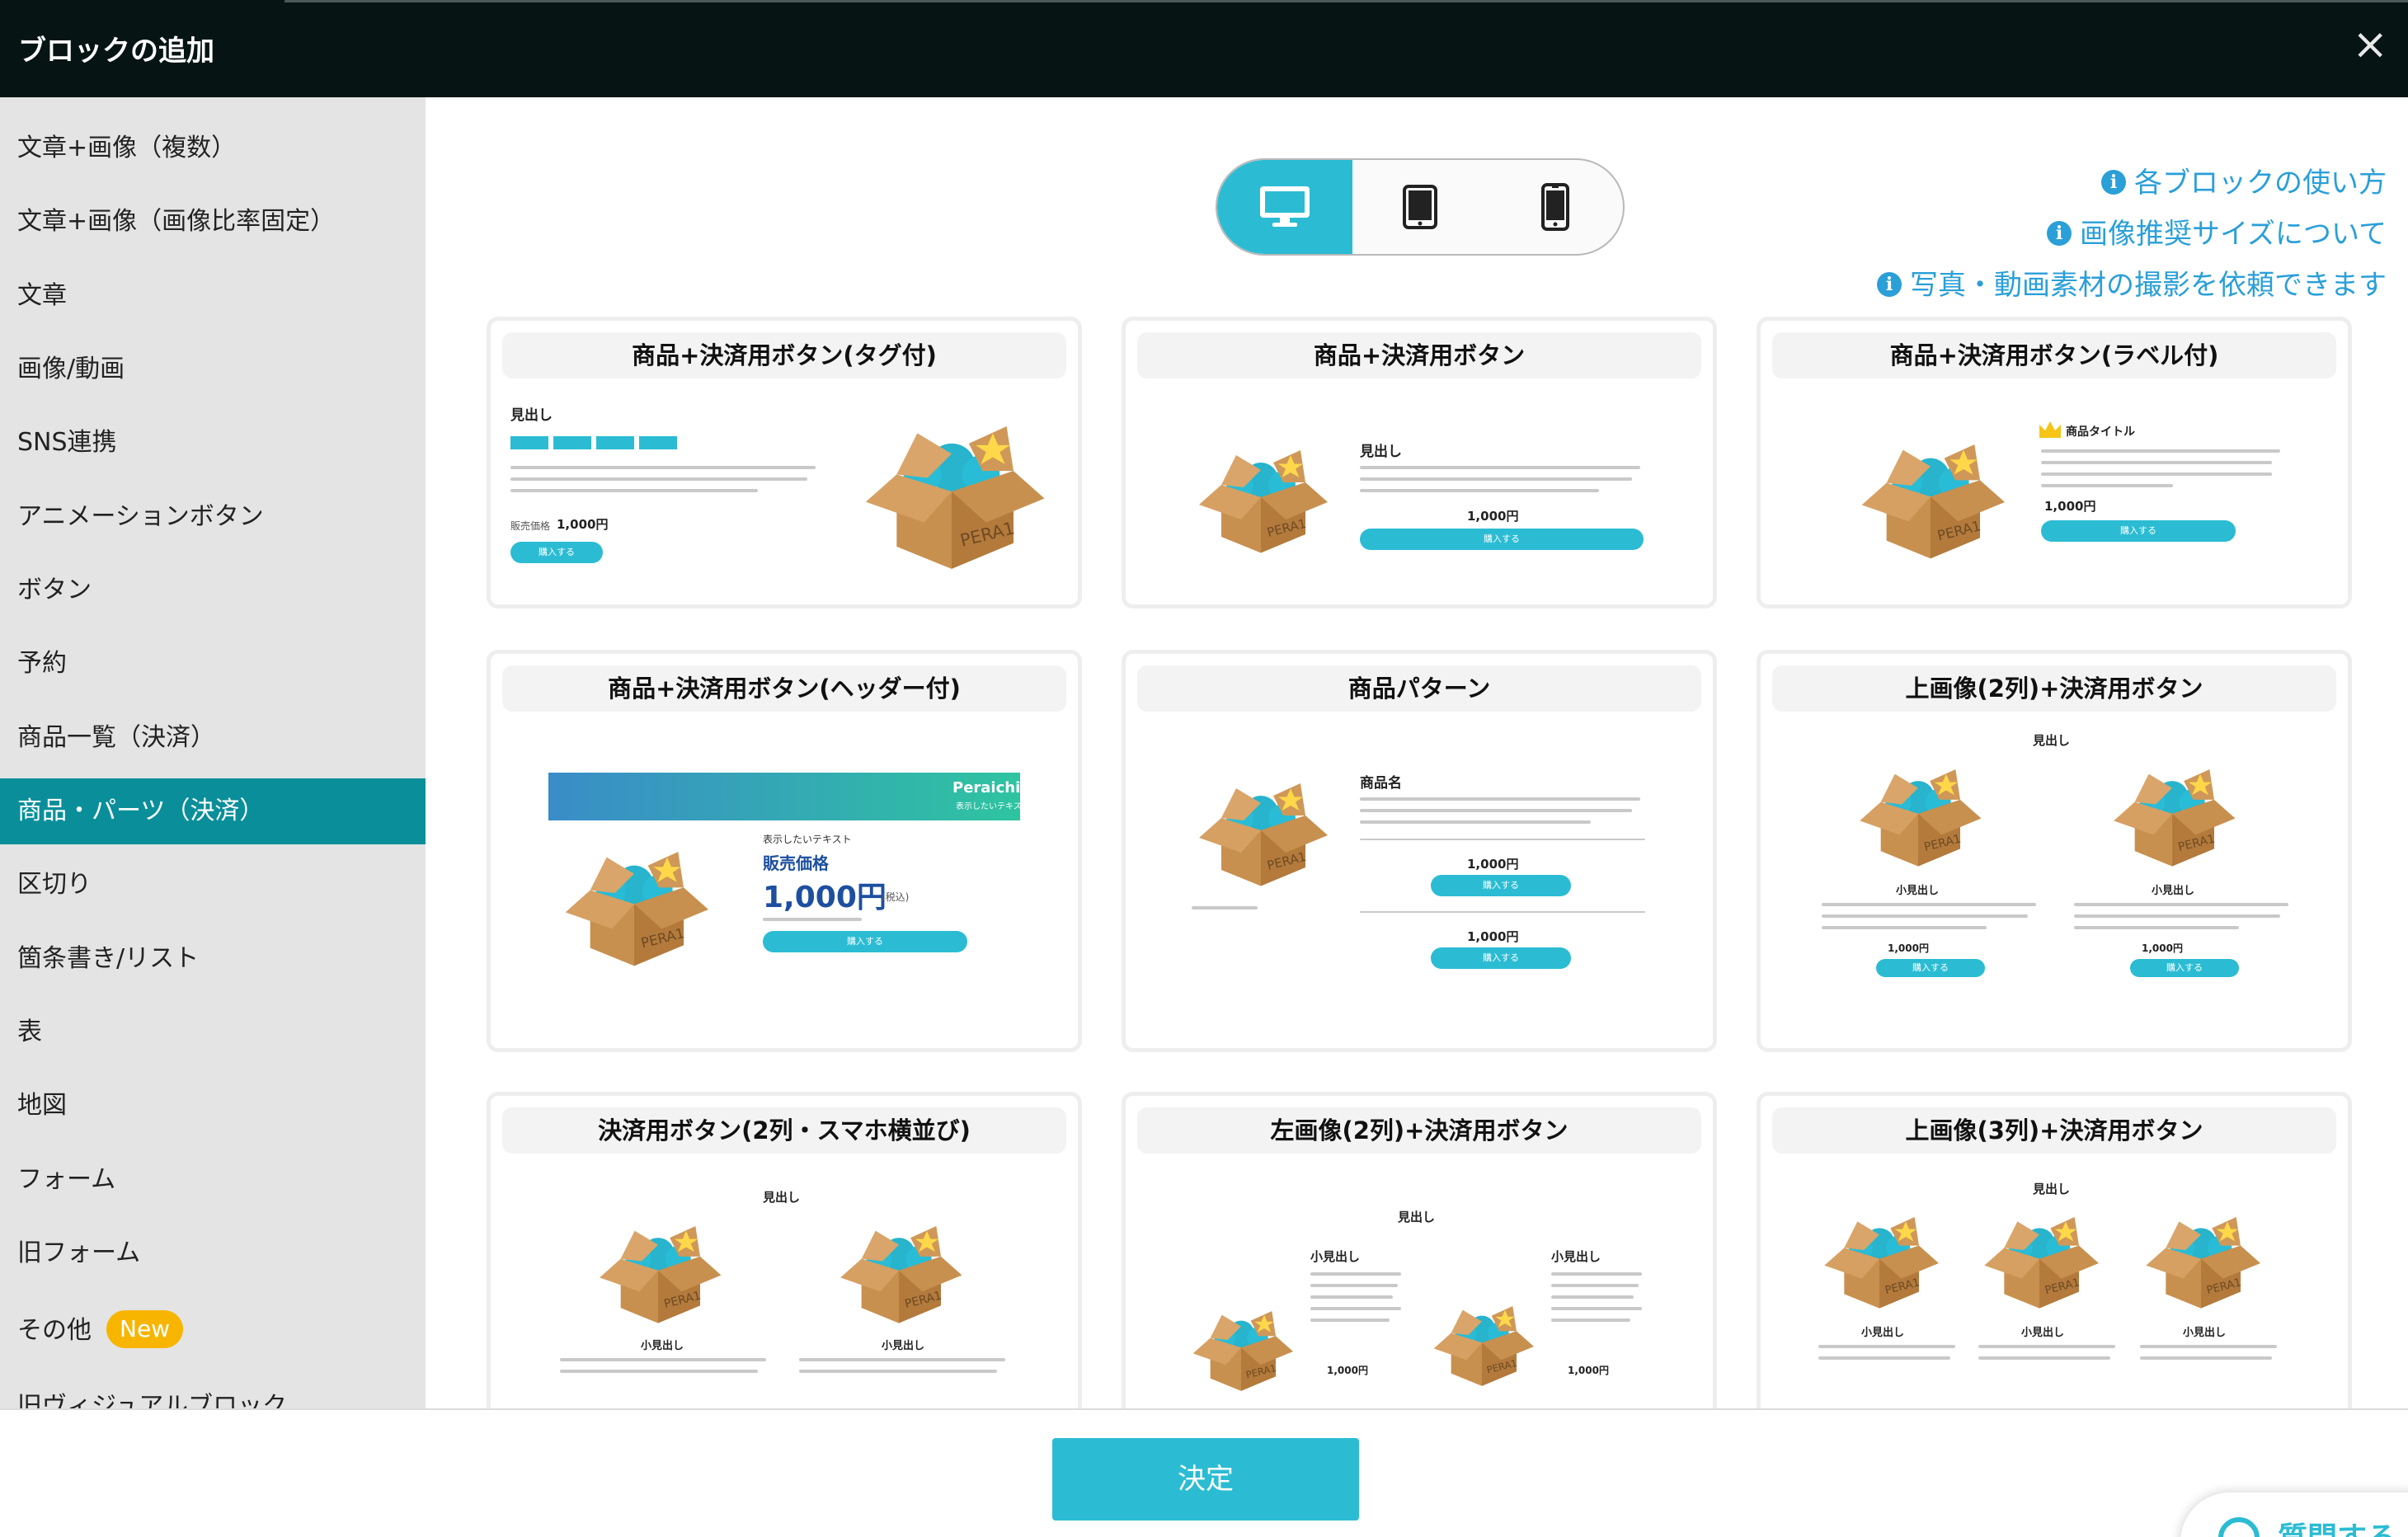 Image resolution: width=2408 pixels, height=1537 pixels. What do you see at coordinates (55, 884) in the screenshot?
I see `sidebar-item-label: 区切り` at bounding box center [55, 884].